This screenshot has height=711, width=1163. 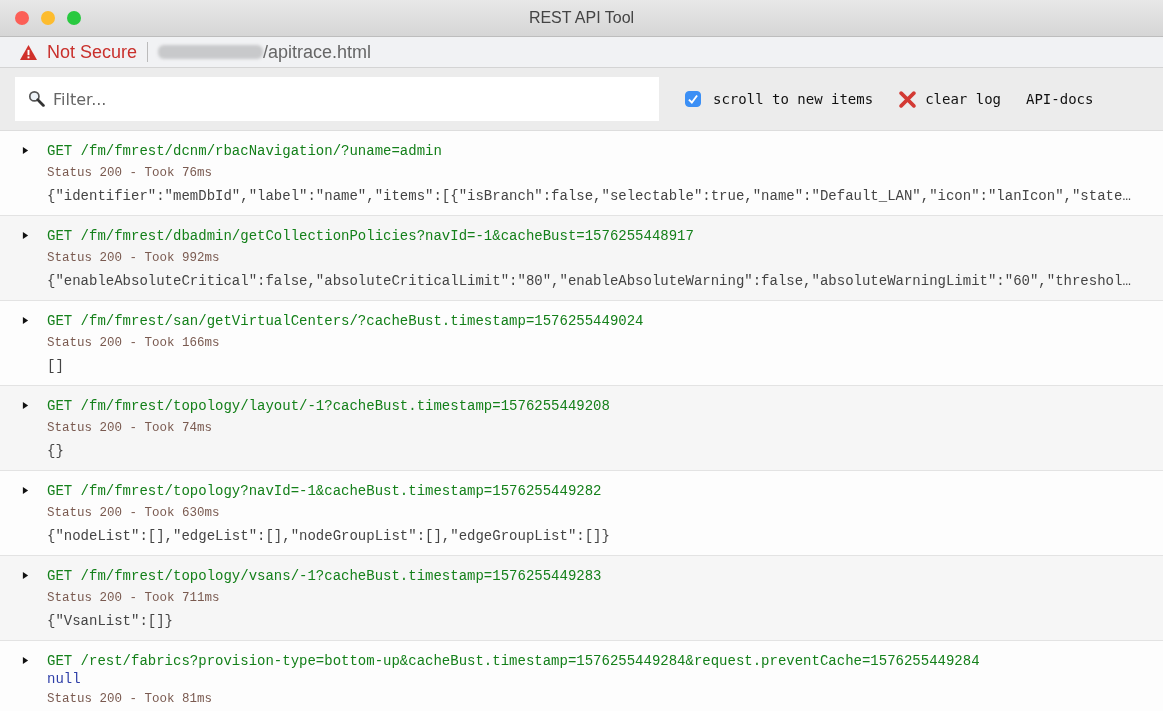 What do you see at coordinates (92, 52) in the screenshot?
I see `security-label: Not Secure` at bounding box center [92, 52].